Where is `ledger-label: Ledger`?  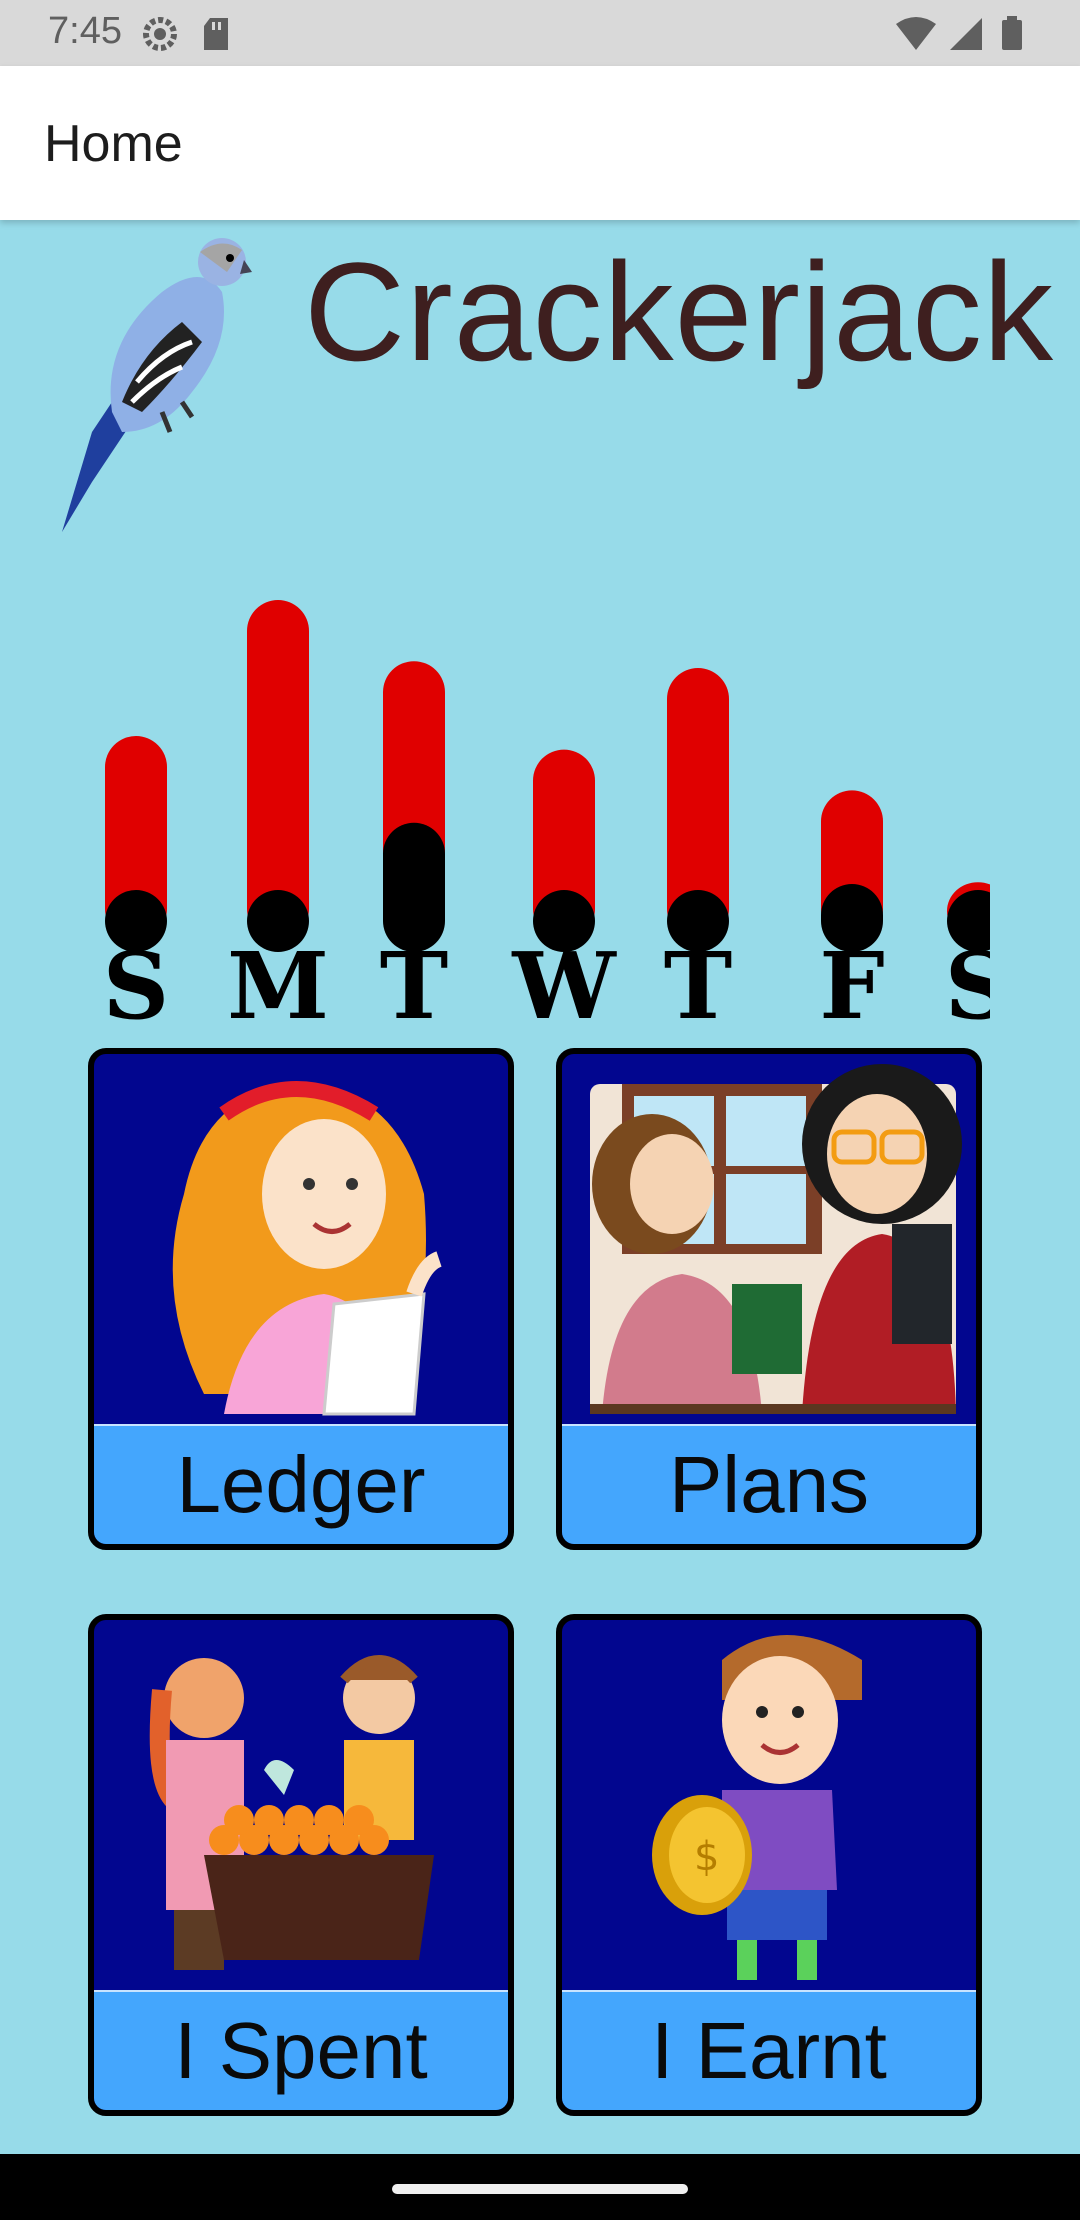
ledger-label: Ledger is located at coordinates (301, 1484).